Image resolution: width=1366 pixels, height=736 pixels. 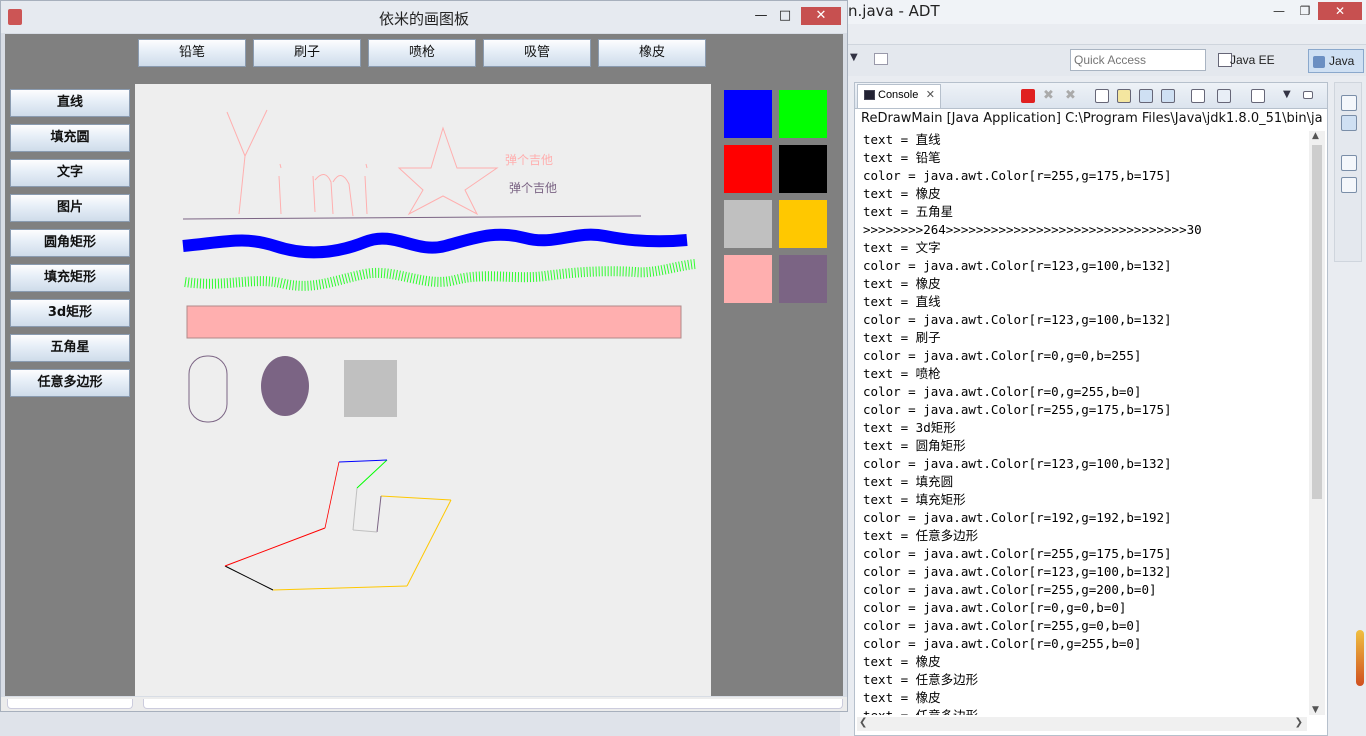 What do you see at coordinates (1349, 185) in the screenshot?
I see `task-list-icon` at bounding box center [1349, 185].